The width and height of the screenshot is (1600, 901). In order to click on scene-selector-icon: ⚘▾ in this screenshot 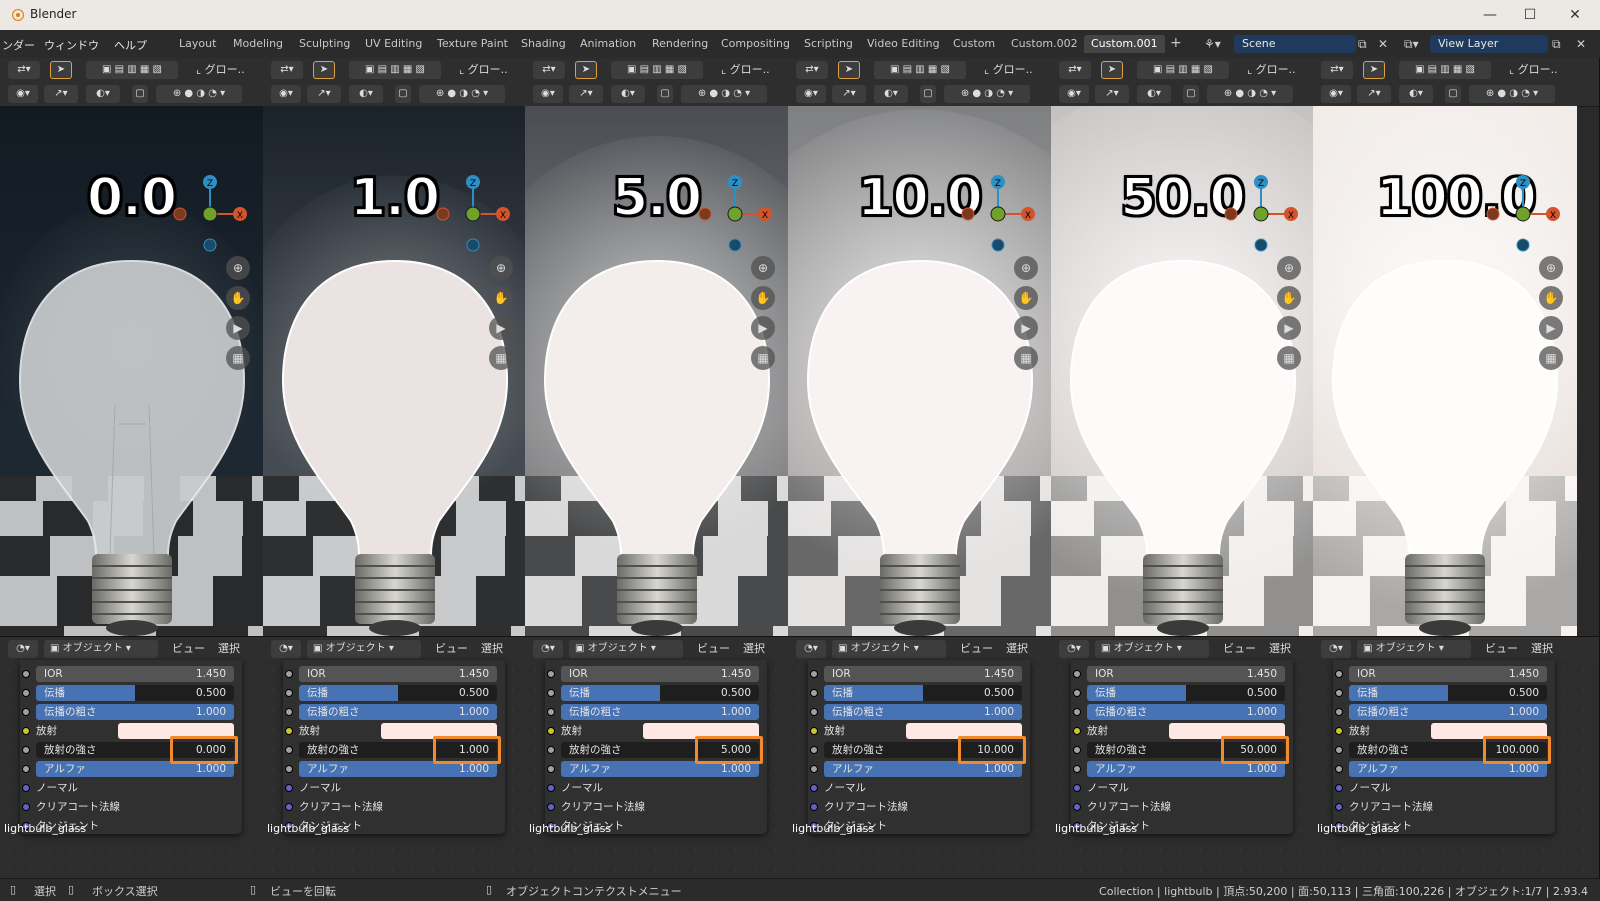, I will do `click(1212, 44)`.